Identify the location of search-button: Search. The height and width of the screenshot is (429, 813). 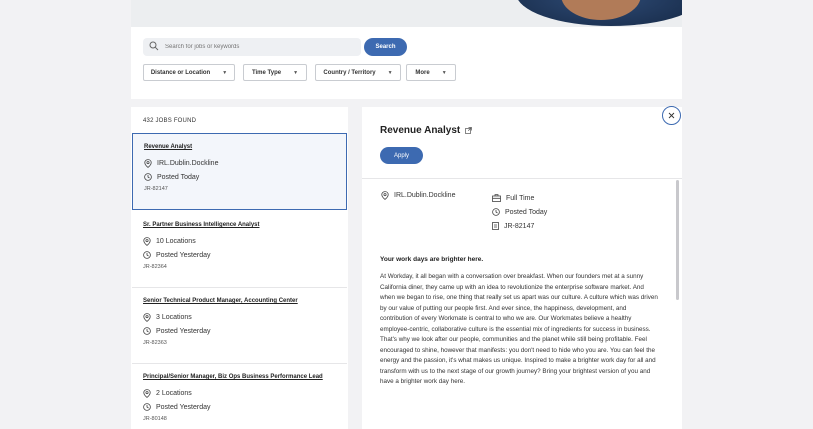
(385, 47).